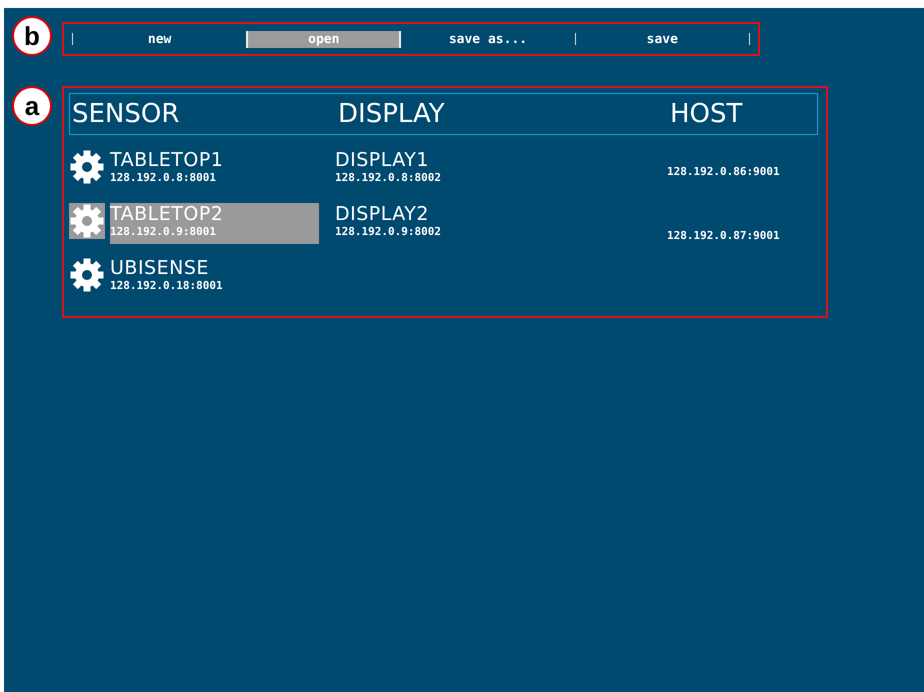 The height and width of the screenshot is (692, 924). I want to click on callout-label: b, so click(32, 36).